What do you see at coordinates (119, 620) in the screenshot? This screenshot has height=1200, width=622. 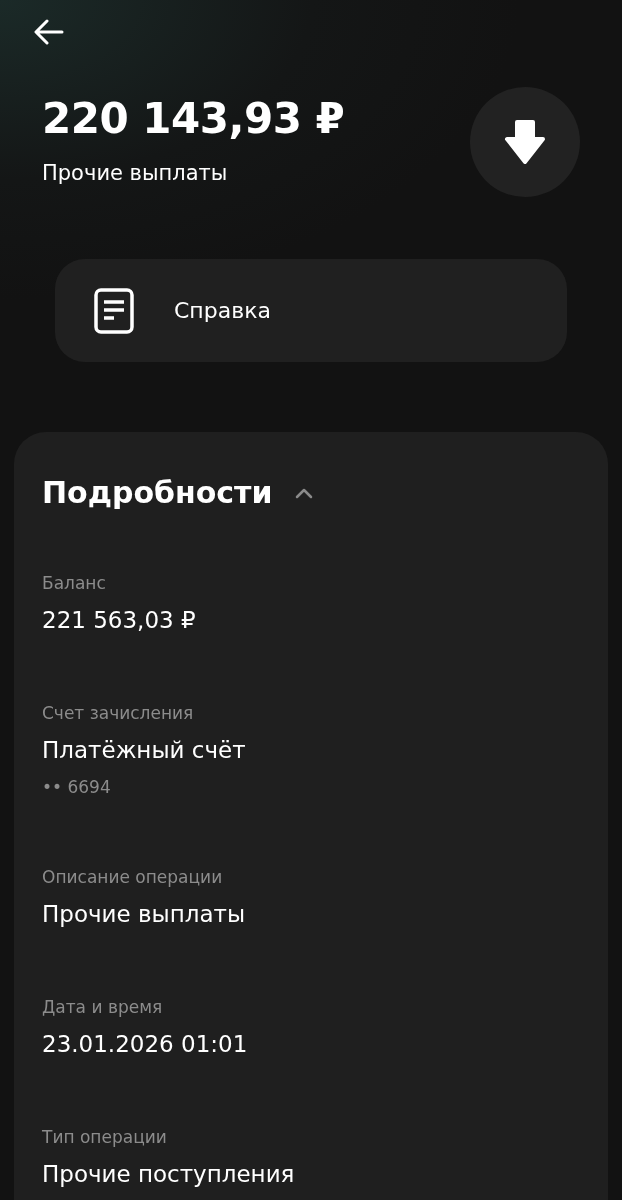 I see `field-value: 221 563,03 ₽` at bounding box center [119, 620].